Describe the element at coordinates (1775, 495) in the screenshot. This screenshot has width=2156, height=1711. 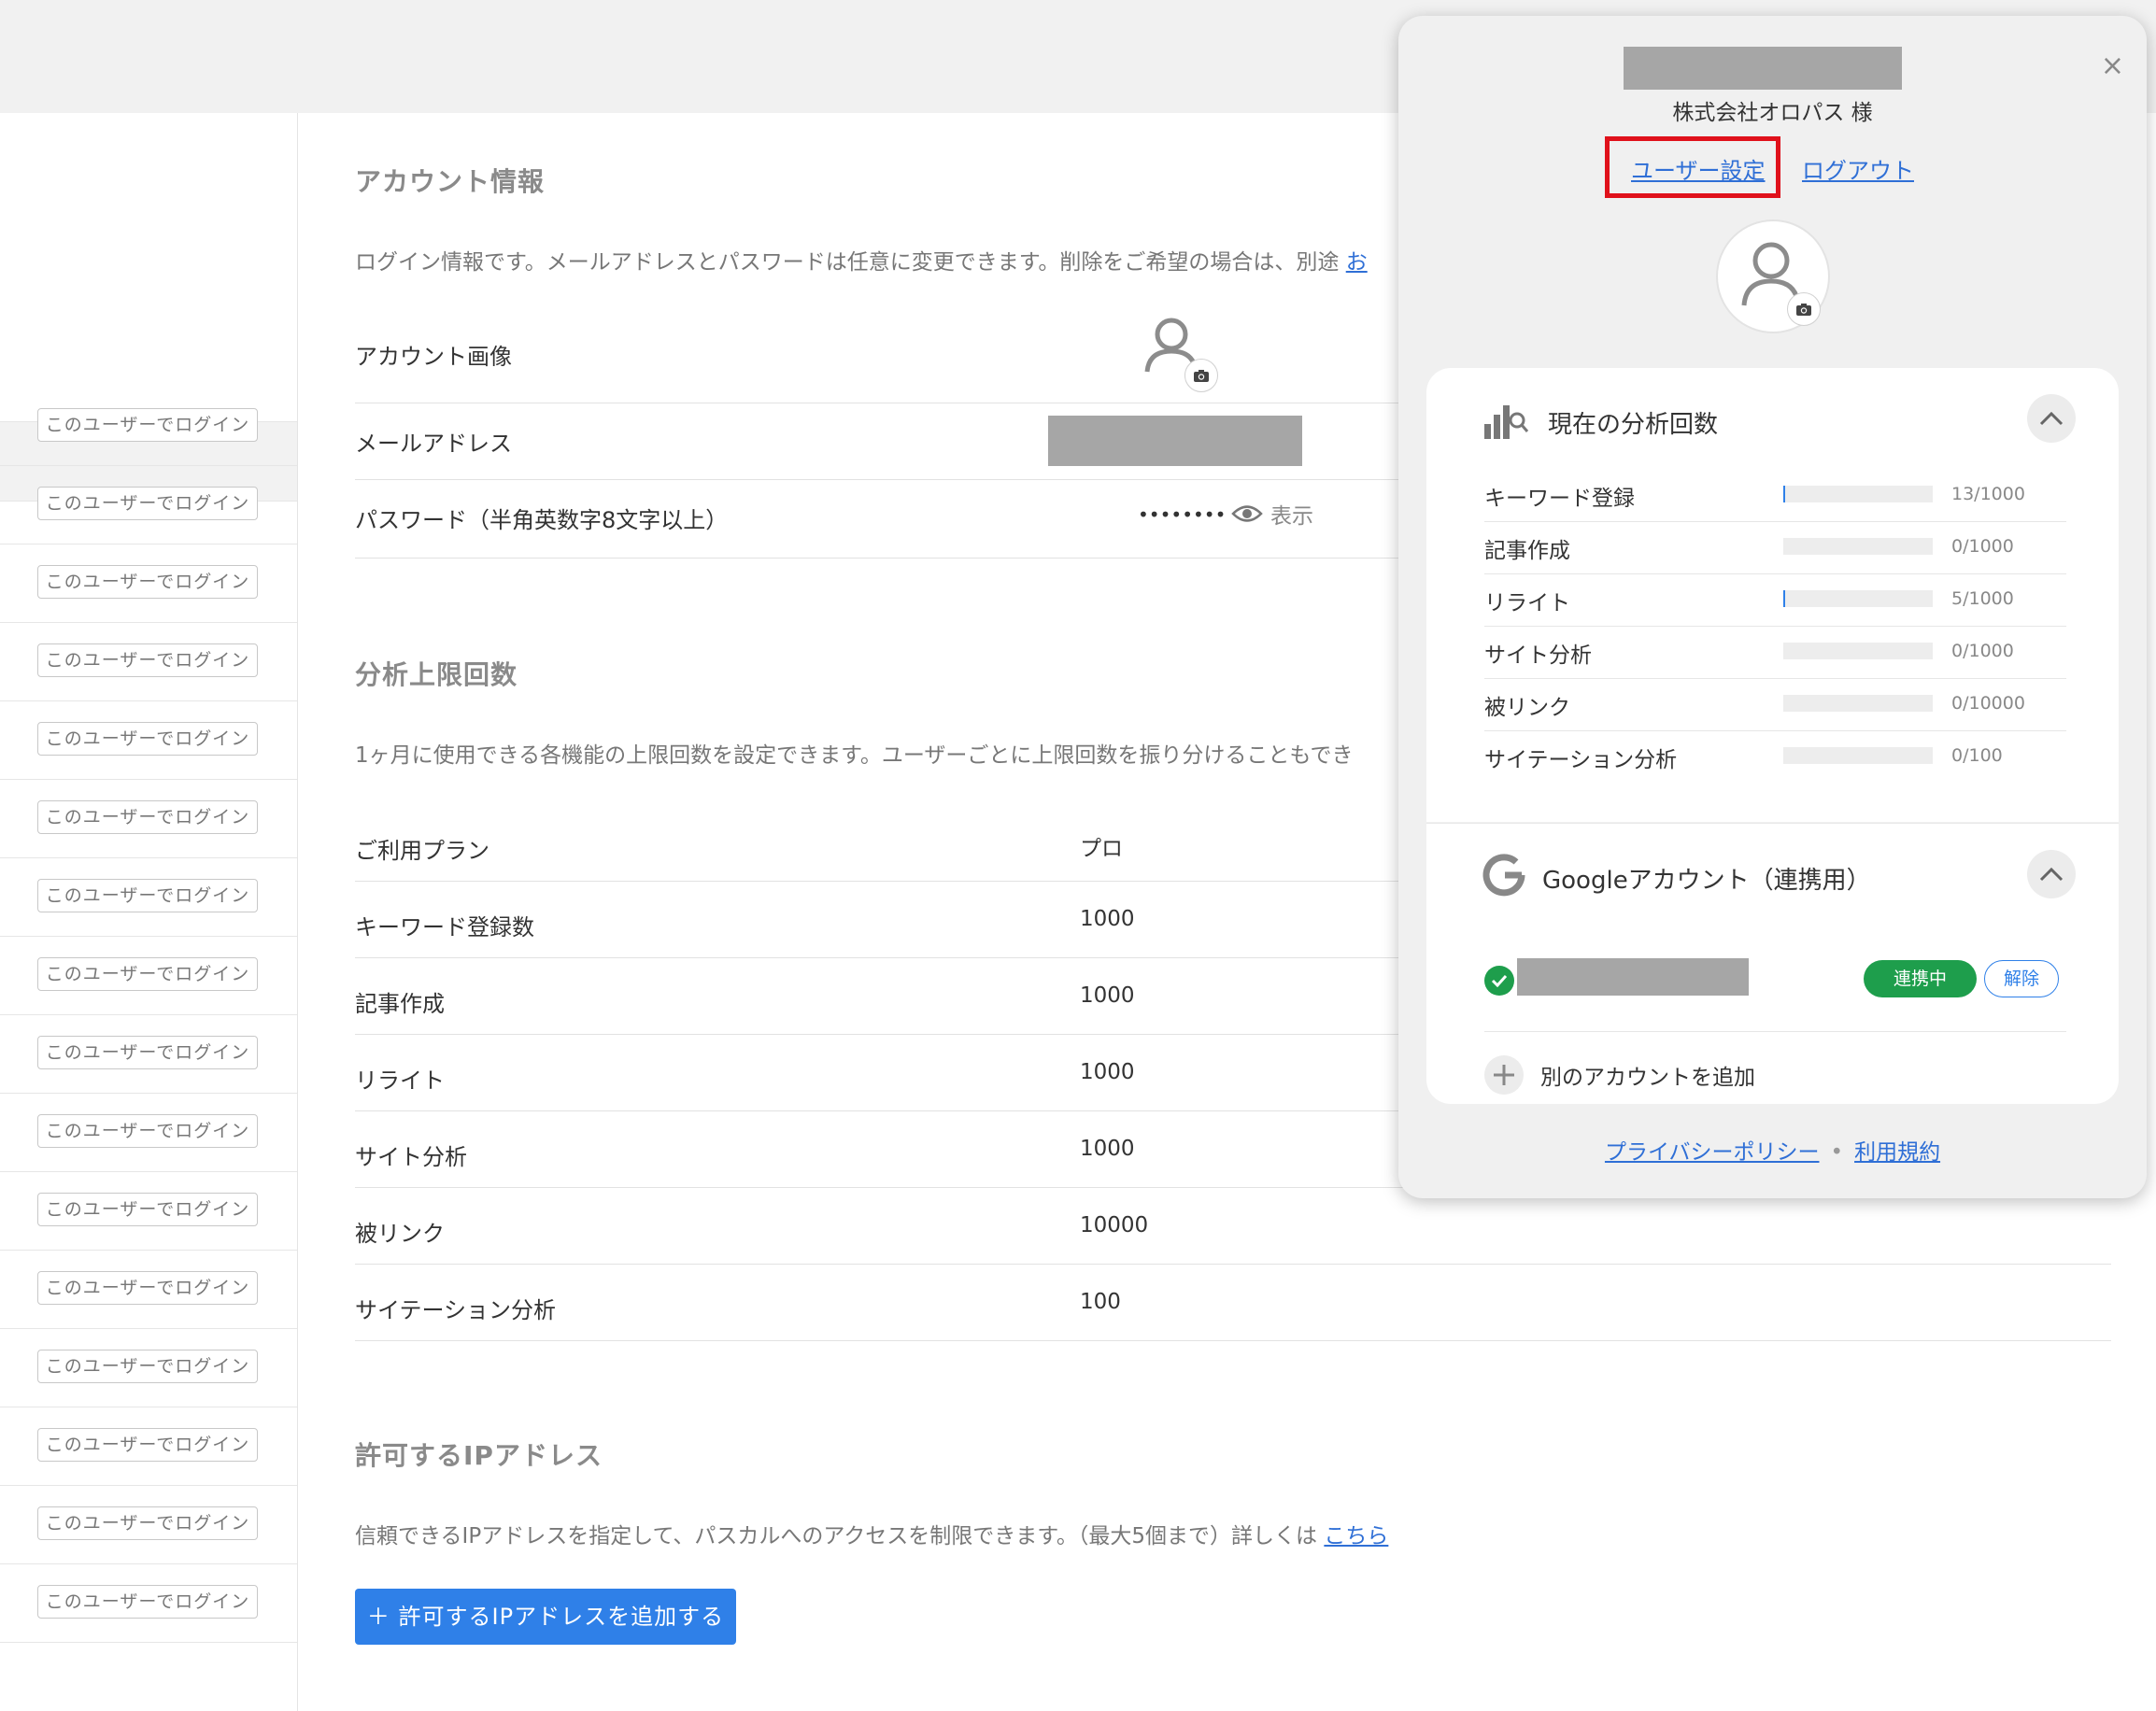
I see `usage-row: キーワード登録 13/1000` at that location.